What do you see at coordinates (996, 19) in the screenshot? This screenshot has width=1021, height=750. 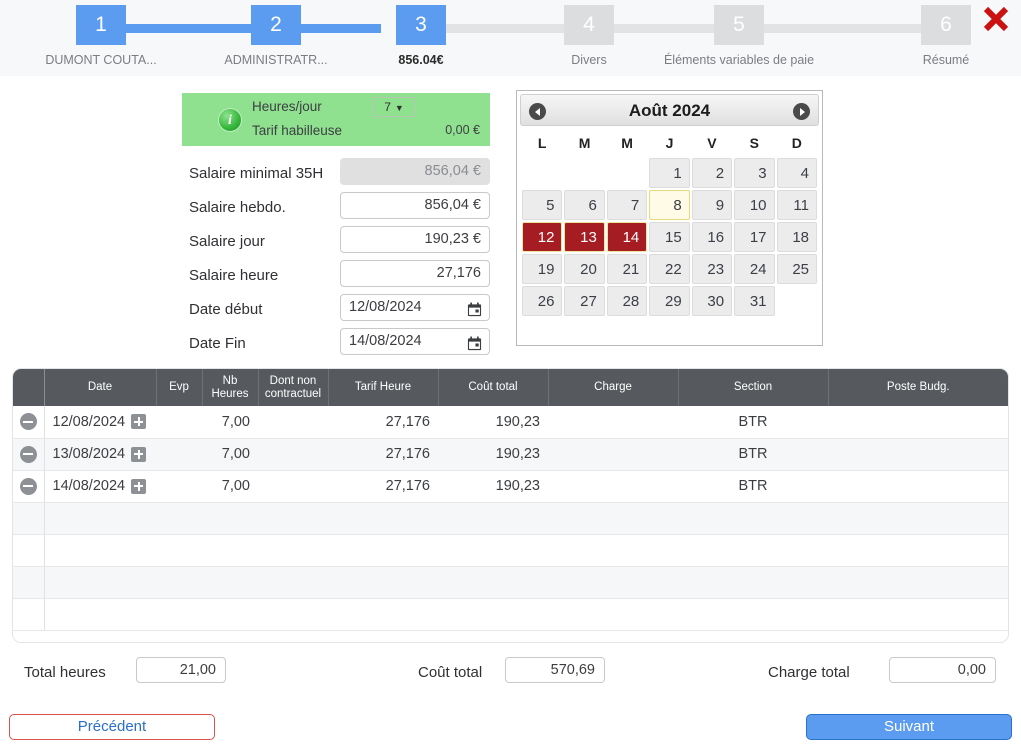 I see `close-x-icon` at bounding box center [996, 19].